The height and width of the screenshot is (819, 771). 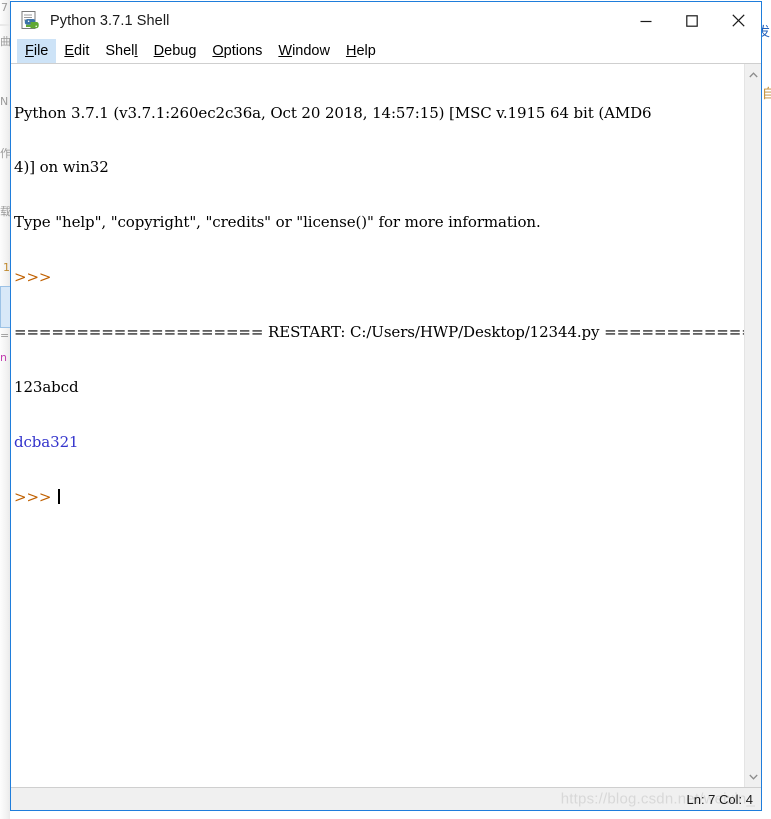 I want to click on background-glyph: 7, so click(x=4, y=7).